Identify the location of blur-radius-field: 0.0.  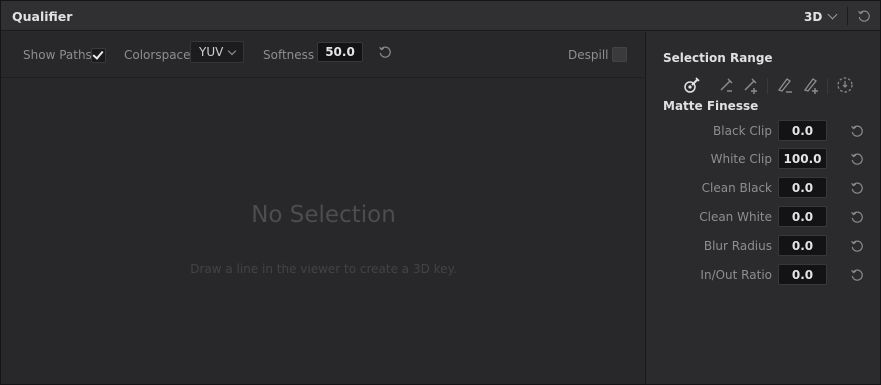
(802, 245).